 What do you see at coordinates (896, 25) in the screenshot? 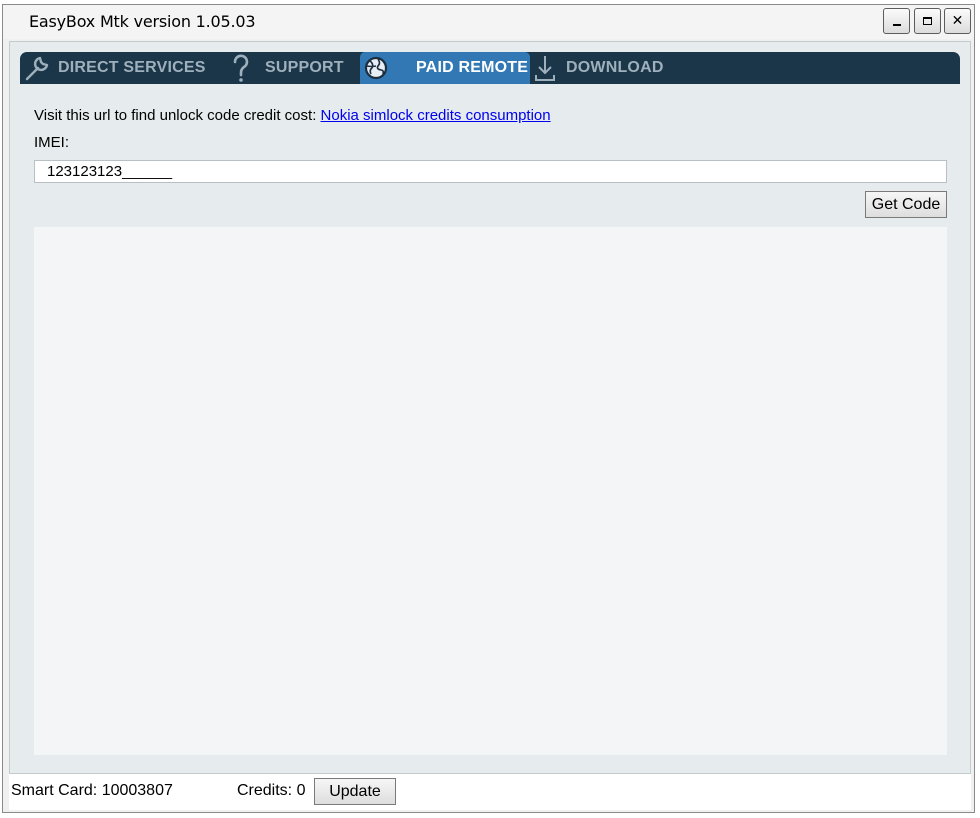
I see `minimize-icon` at bounding box center [896, 25].